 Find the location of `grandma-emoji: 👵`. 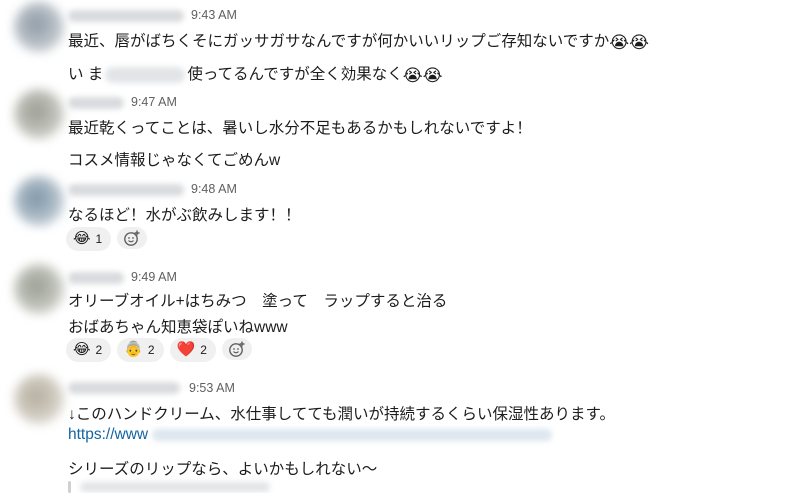

grandma-emoji: 👵 is located at coordinates (133, 349).